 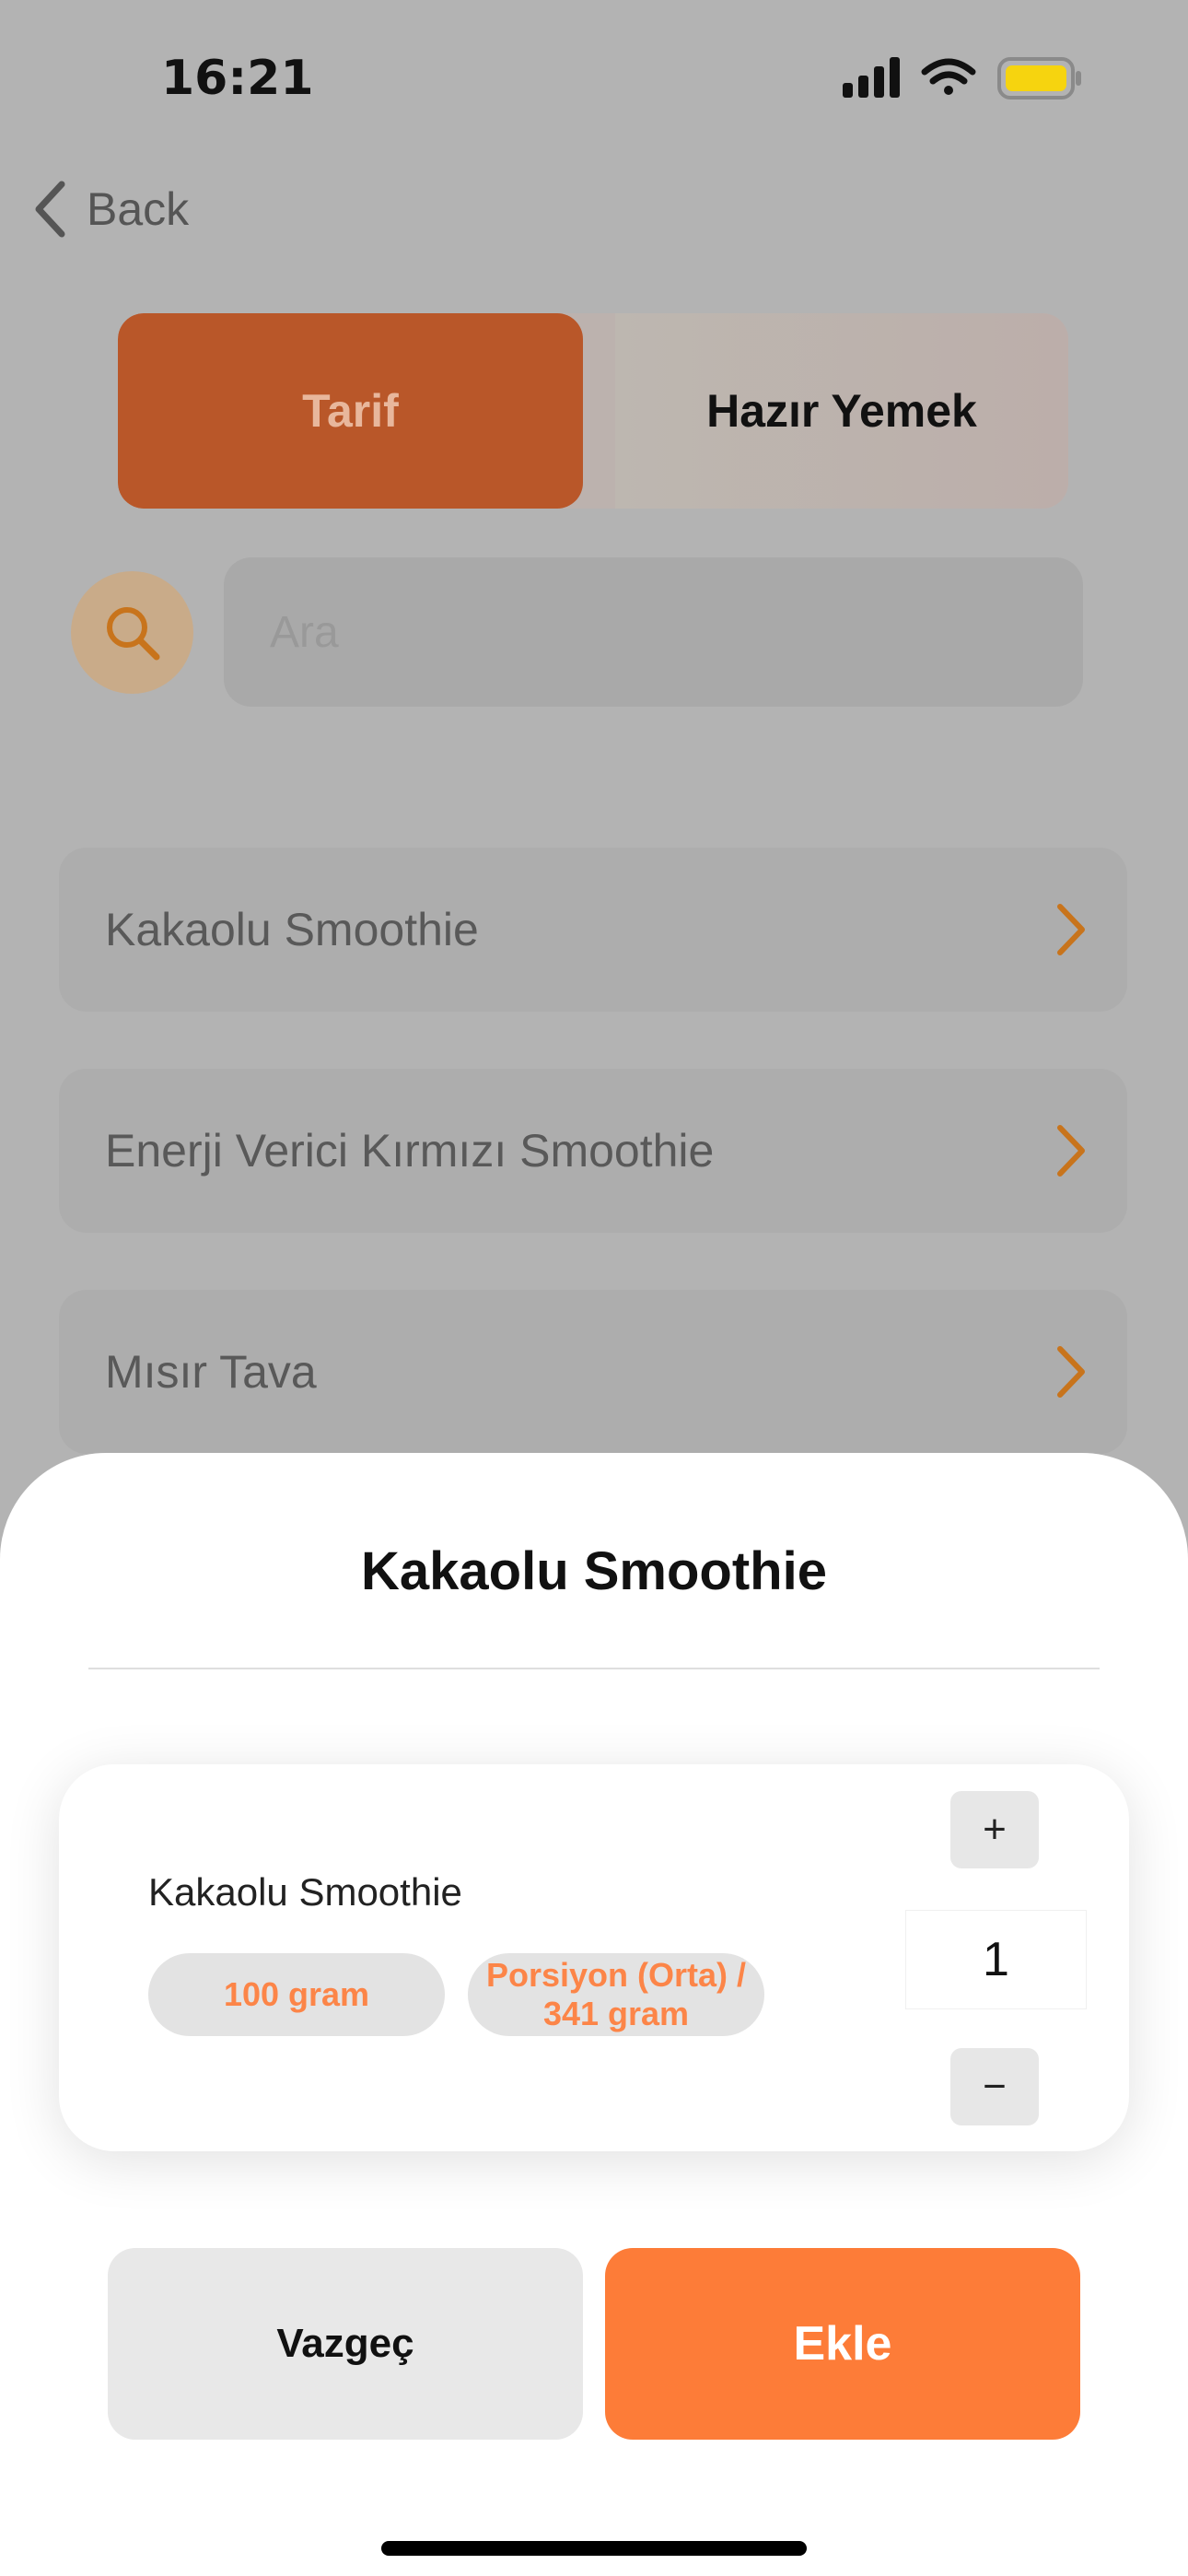 I want to click on increment-button: +, so click(x=995, y=1829).